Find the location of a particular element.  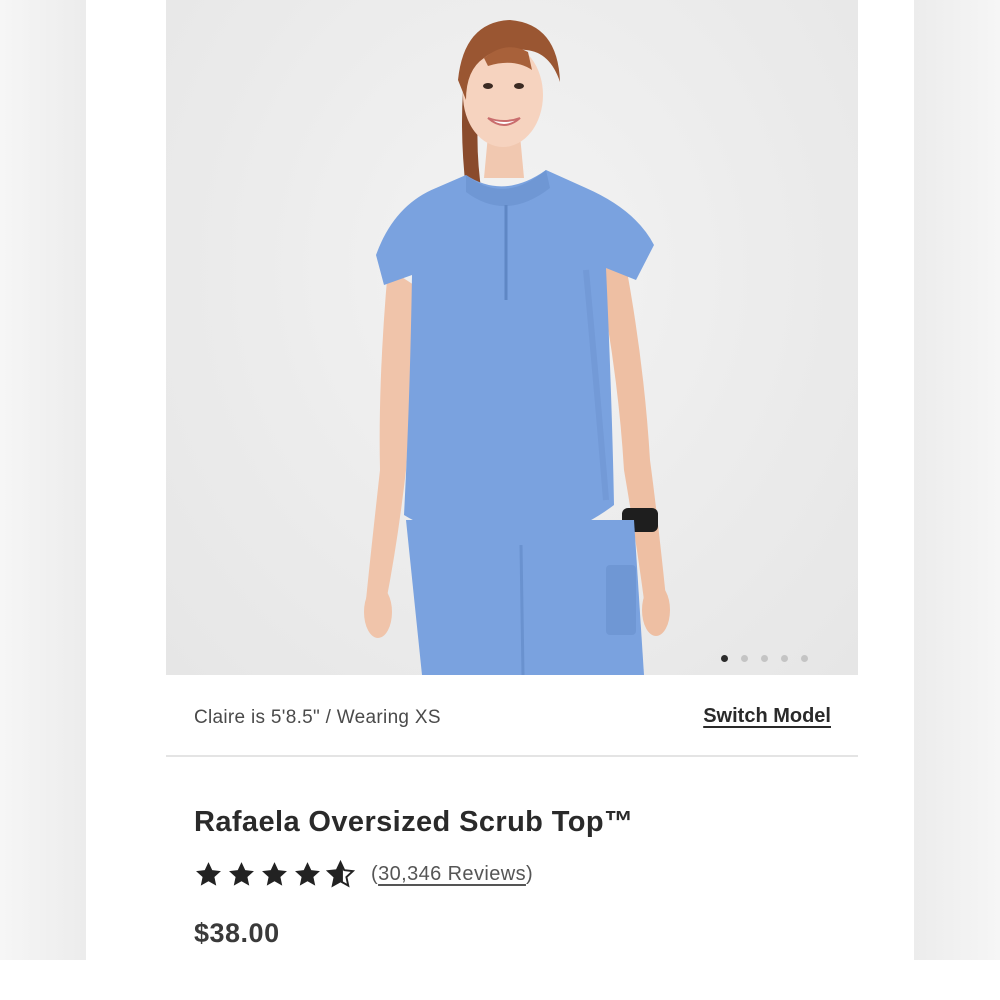

model-size-info: Claire is 5'8.5" / Wearing XS is located at coordinates (317, 717).